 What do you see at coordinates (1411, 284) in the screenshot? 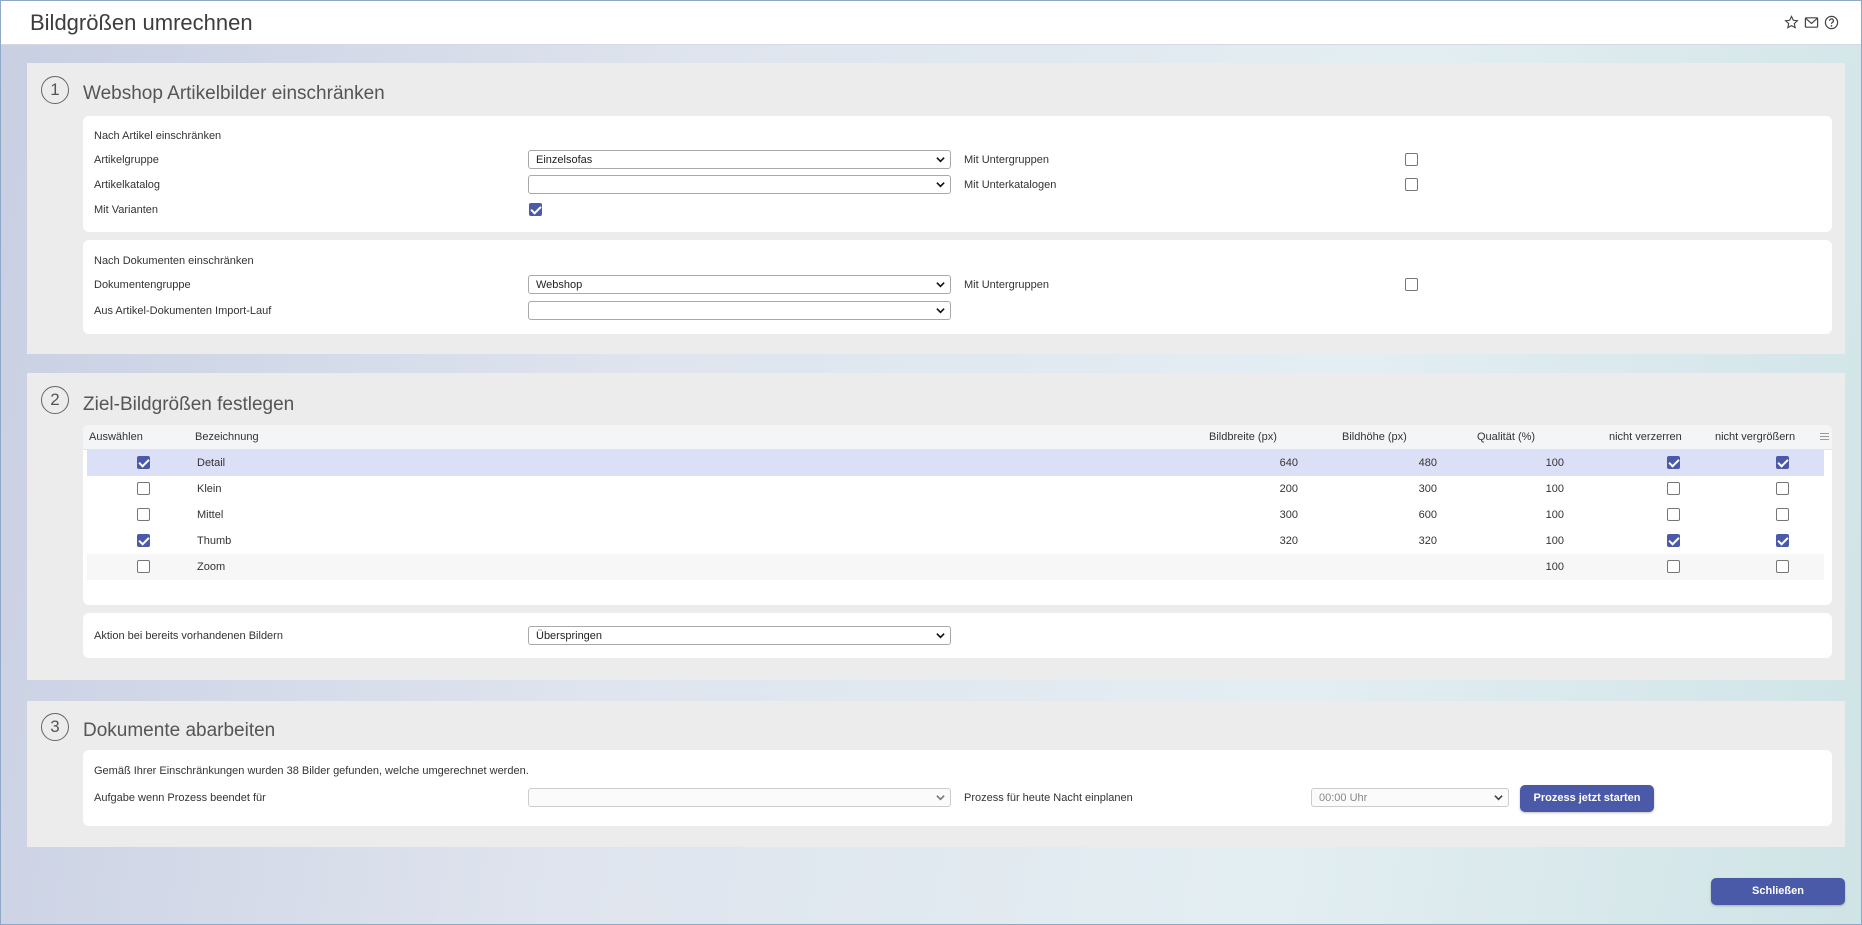
I see `doc-subgroups-checkbox` at bounding box center [1411, 284].